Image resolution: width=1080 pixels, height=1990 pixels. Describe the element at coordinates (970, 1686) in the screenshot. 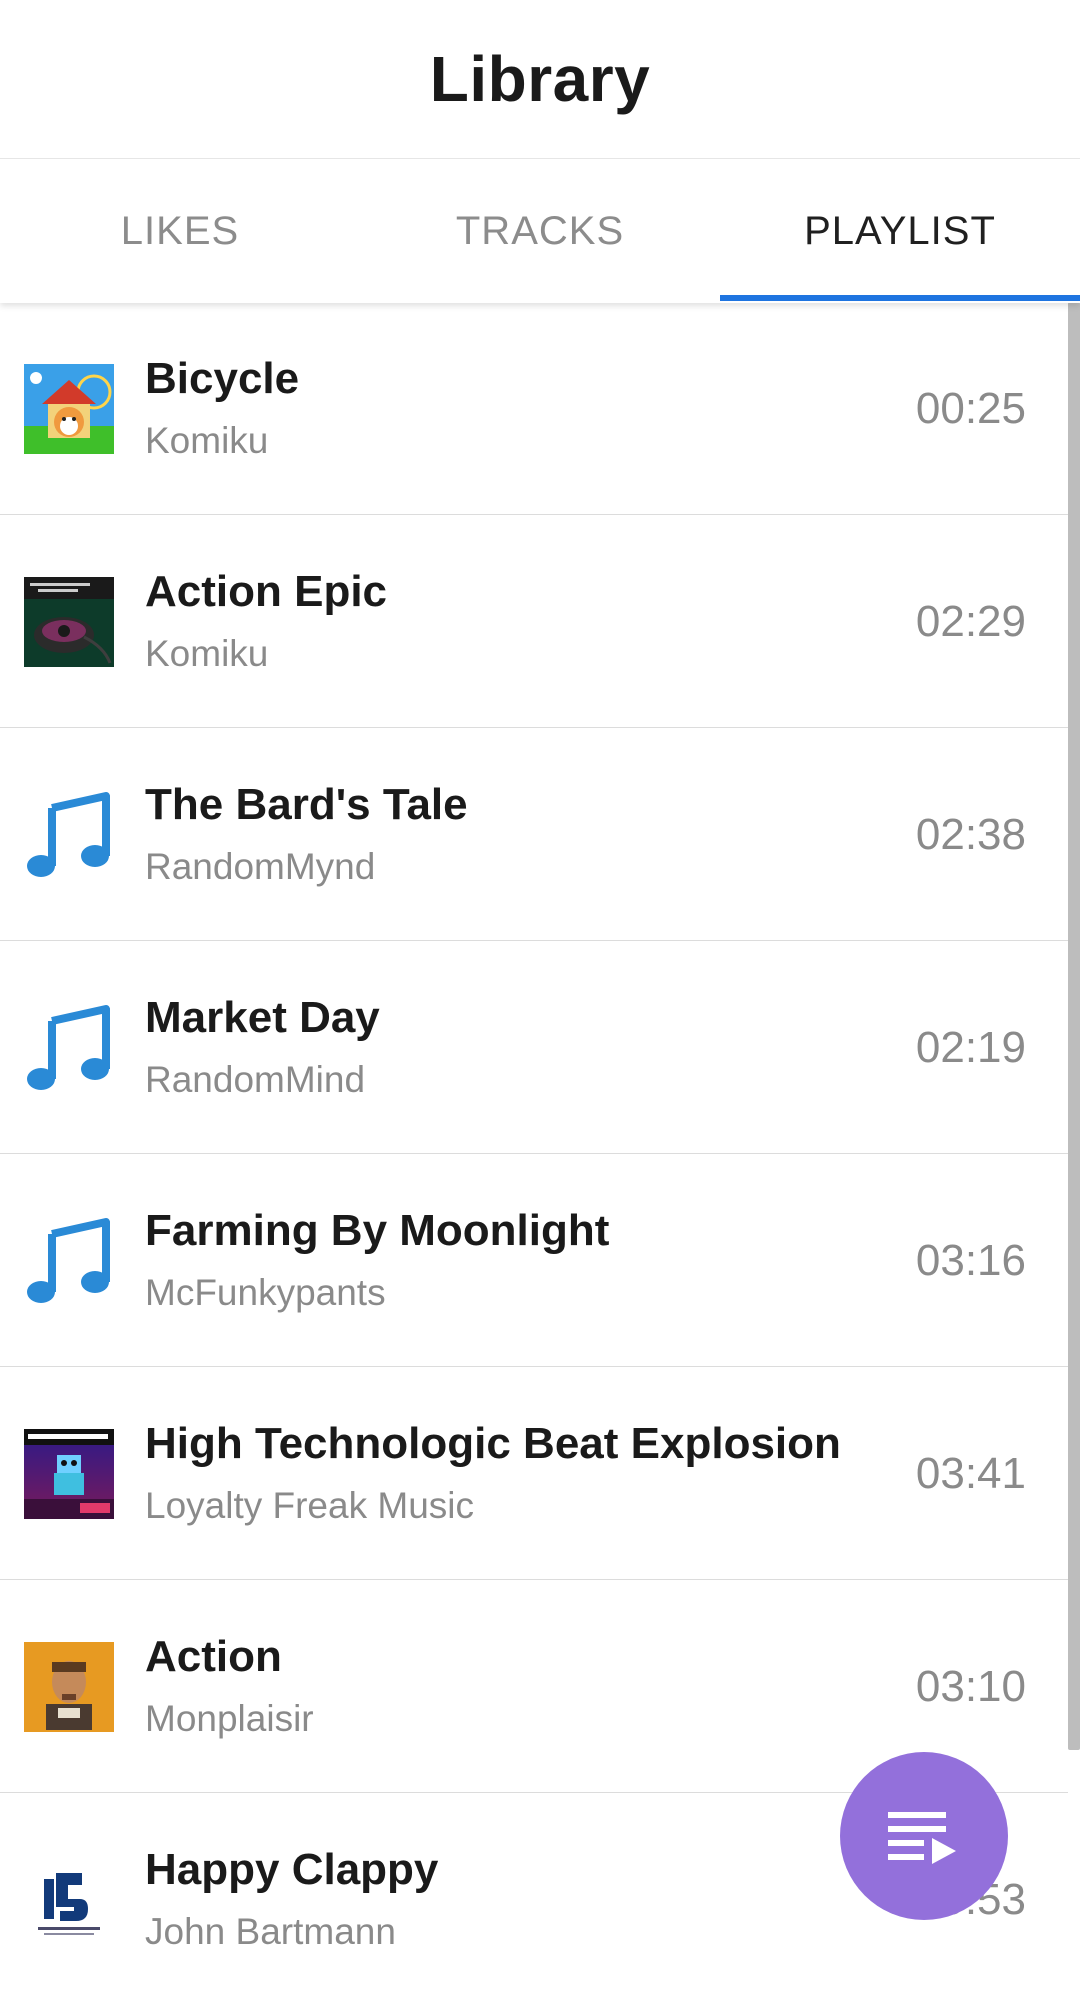

I see `track-duration: 03:10` at that location.